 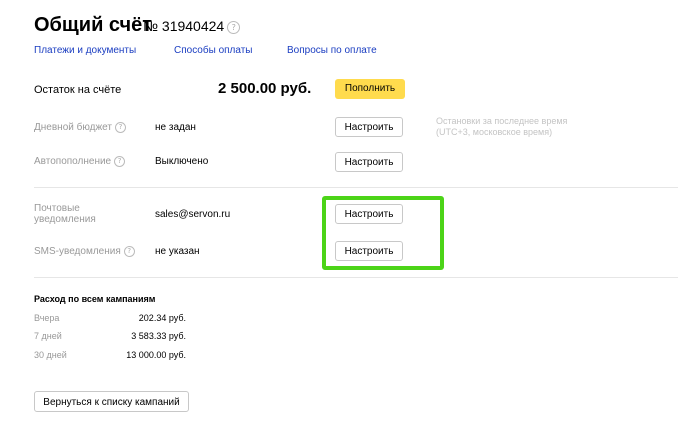 I want to click on spending-value-7days: 3 583.33 руб., so click(x=158, y=336).